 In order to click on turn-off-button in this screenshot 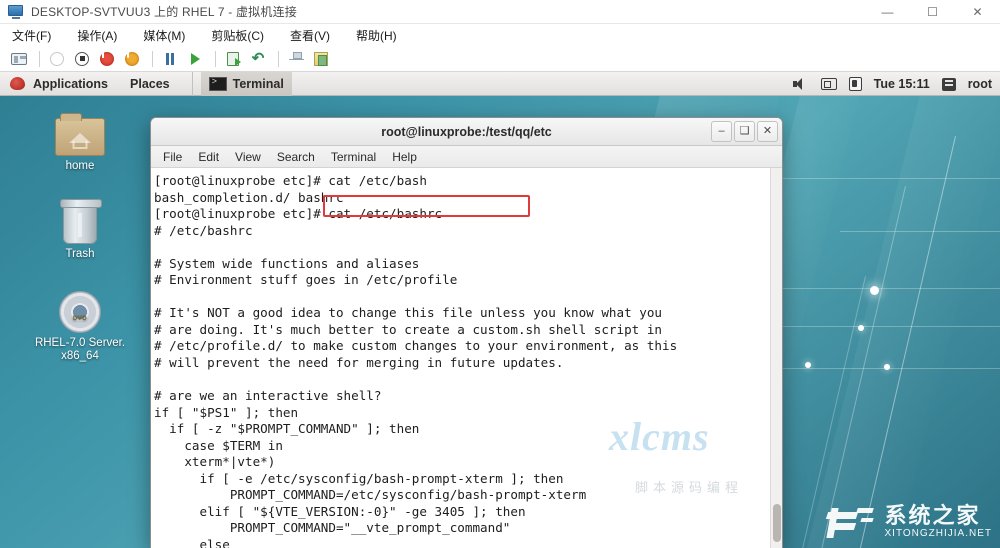, I will do `click(107, 59)`.